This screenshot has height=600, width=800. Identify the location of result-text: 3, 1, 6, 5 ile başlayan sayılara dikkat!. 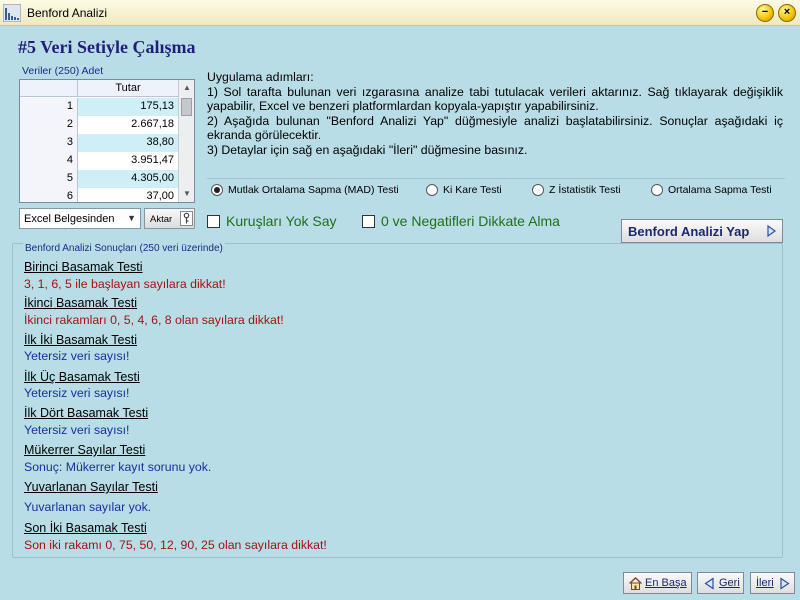
(125, 284).